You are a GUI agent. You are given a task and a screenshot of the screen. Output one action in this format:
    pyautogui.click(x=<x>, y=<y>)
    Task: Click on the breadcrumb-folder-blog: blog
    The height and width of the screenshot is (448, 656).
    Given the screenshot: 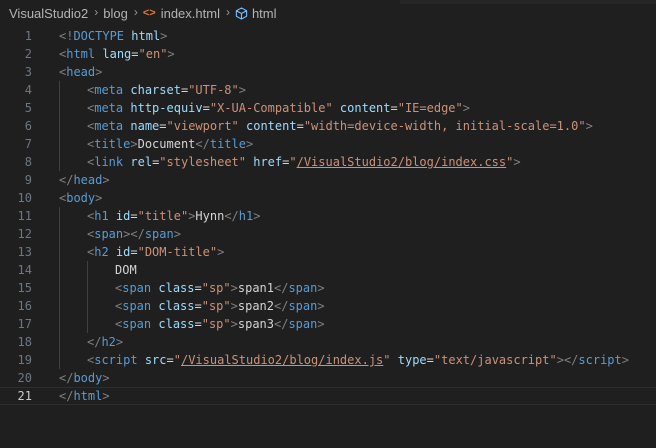 What is the action you would take?
    pyautogui.click(x=115, y=13)
    